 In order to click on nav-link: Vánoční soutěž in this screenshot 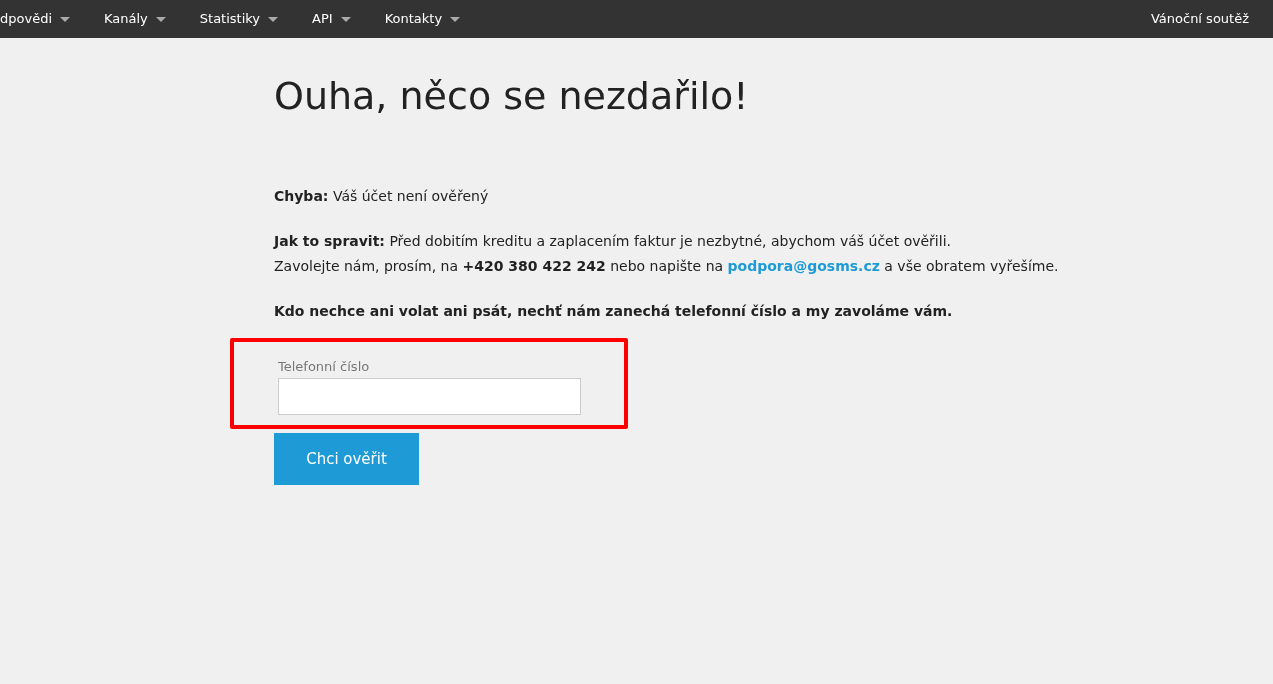, I will do `click(1199, 19)`.